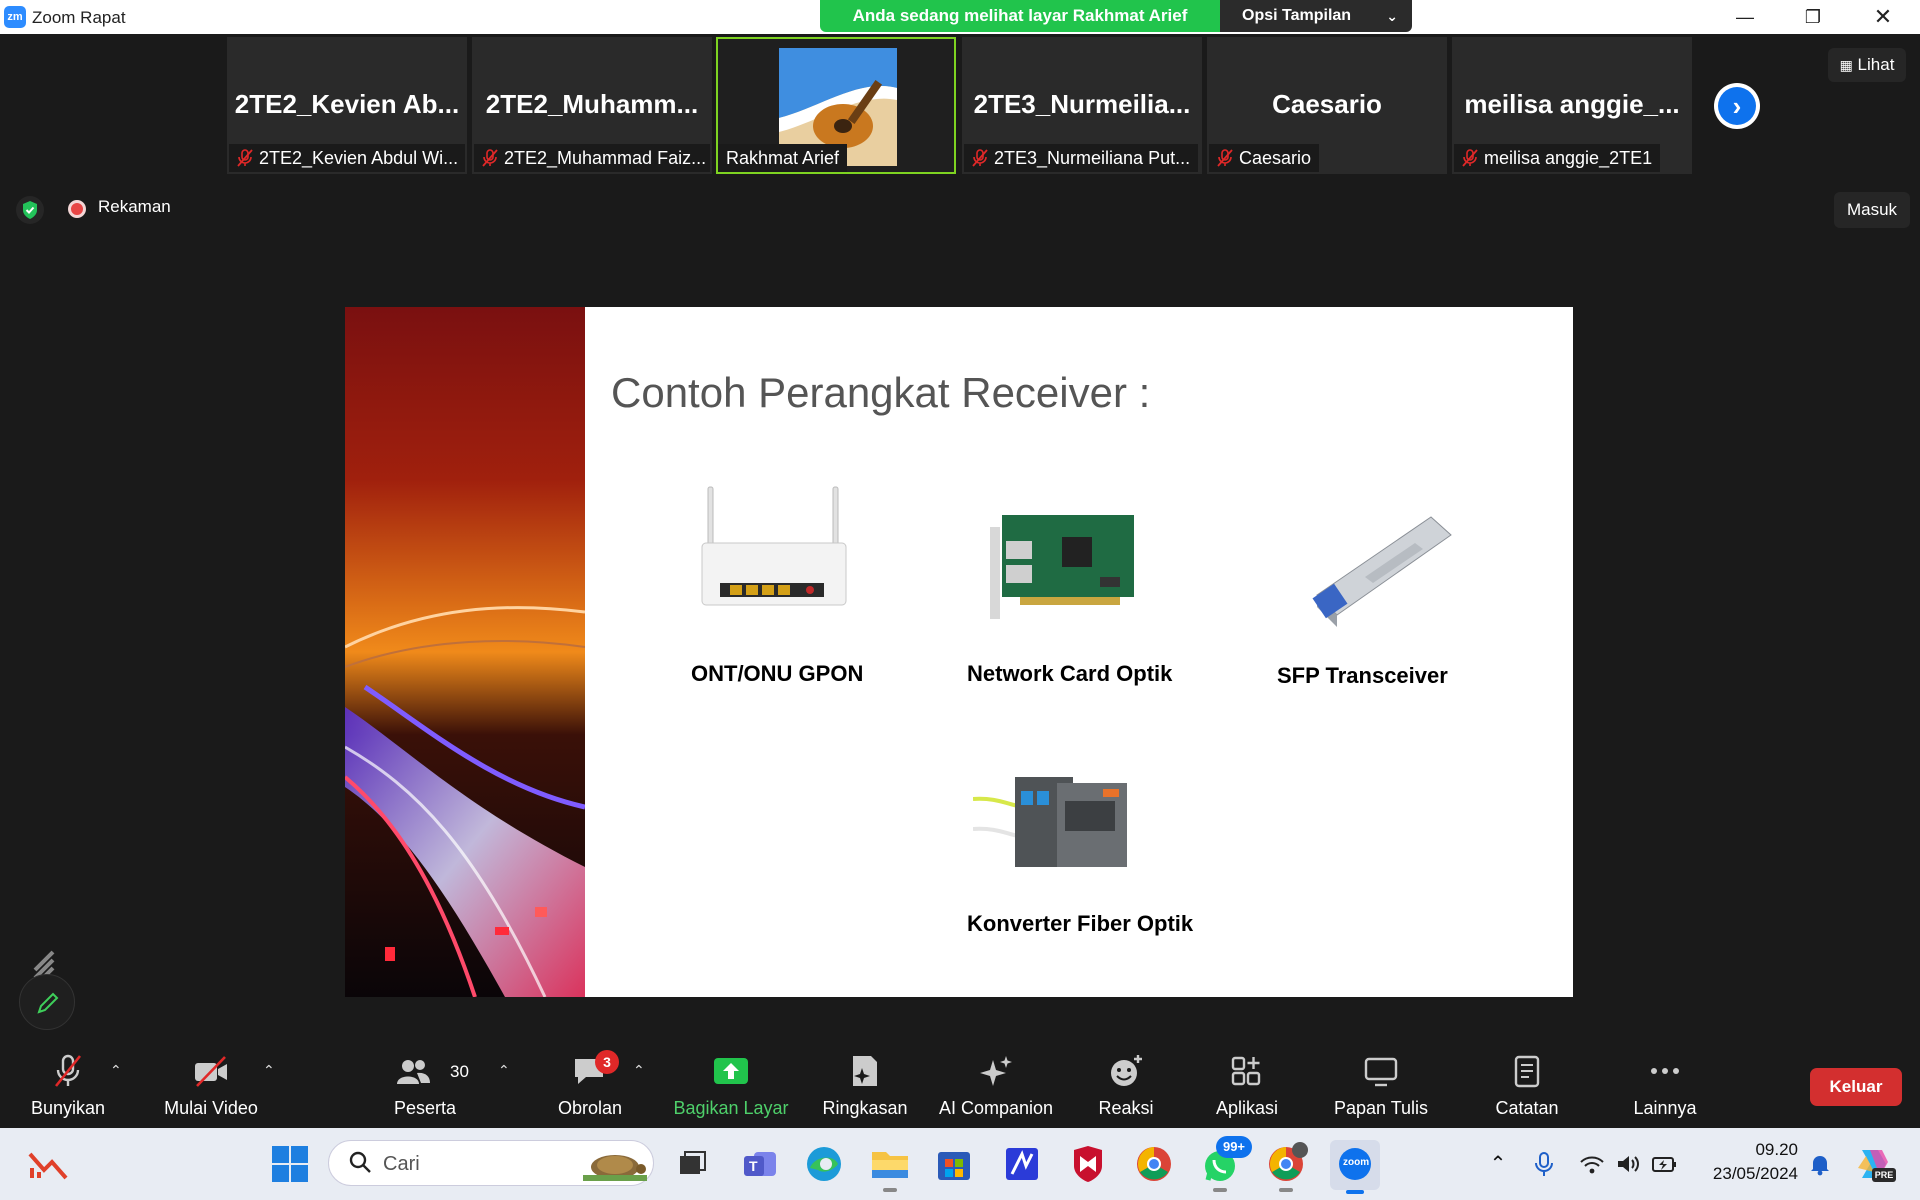 Image resolution: width=1920 pixels, height=1200 pixels. What do you see at coordinates (211, 1071) in the screenshot?
I see `video-off-icon` at bounding box center [211, 1071].